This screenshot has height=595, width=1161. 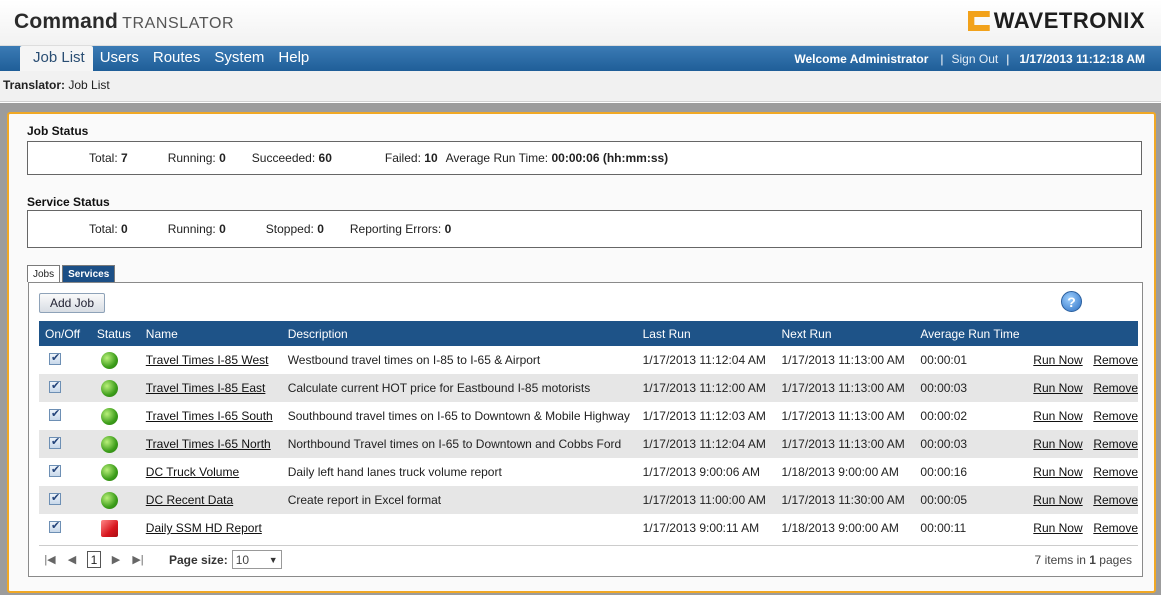 I want to click on job-running-stat: Running: 0, so click(x=196, y=158).